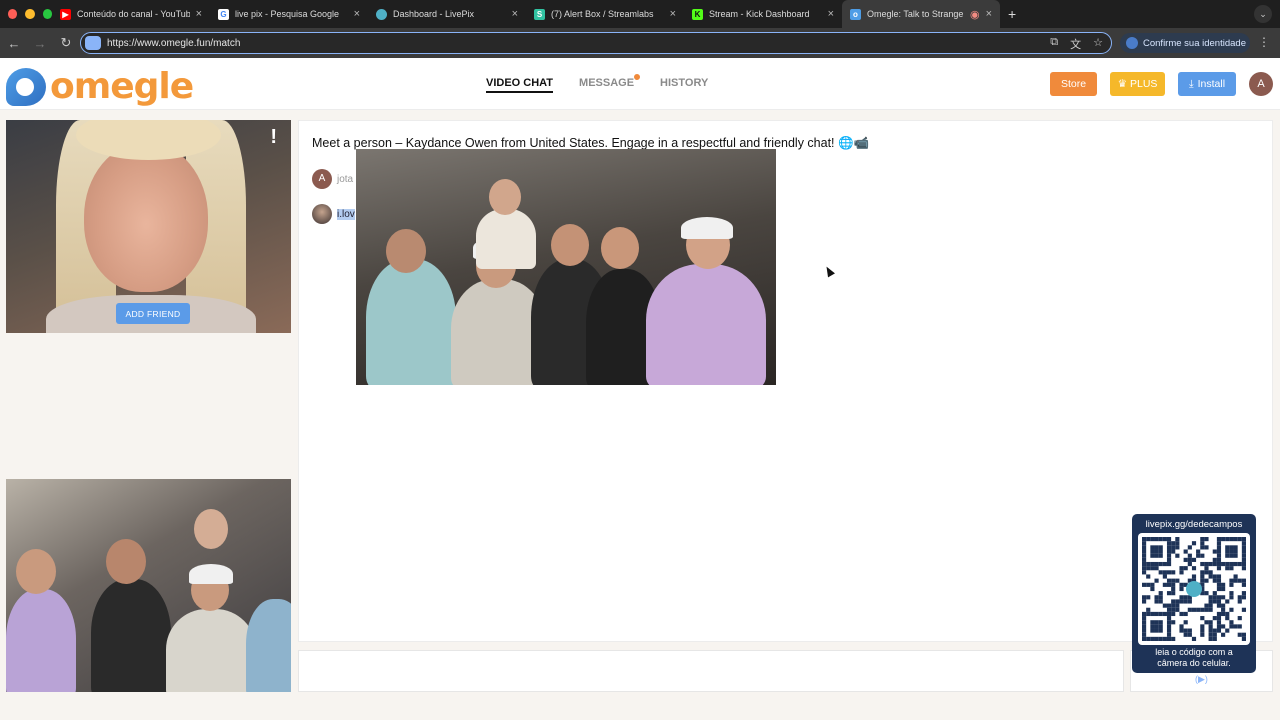  What do you see at coordinates (100, 86) in the screenshot?
I see `omegle-logo: omegle` at bounding box center [100, 86].